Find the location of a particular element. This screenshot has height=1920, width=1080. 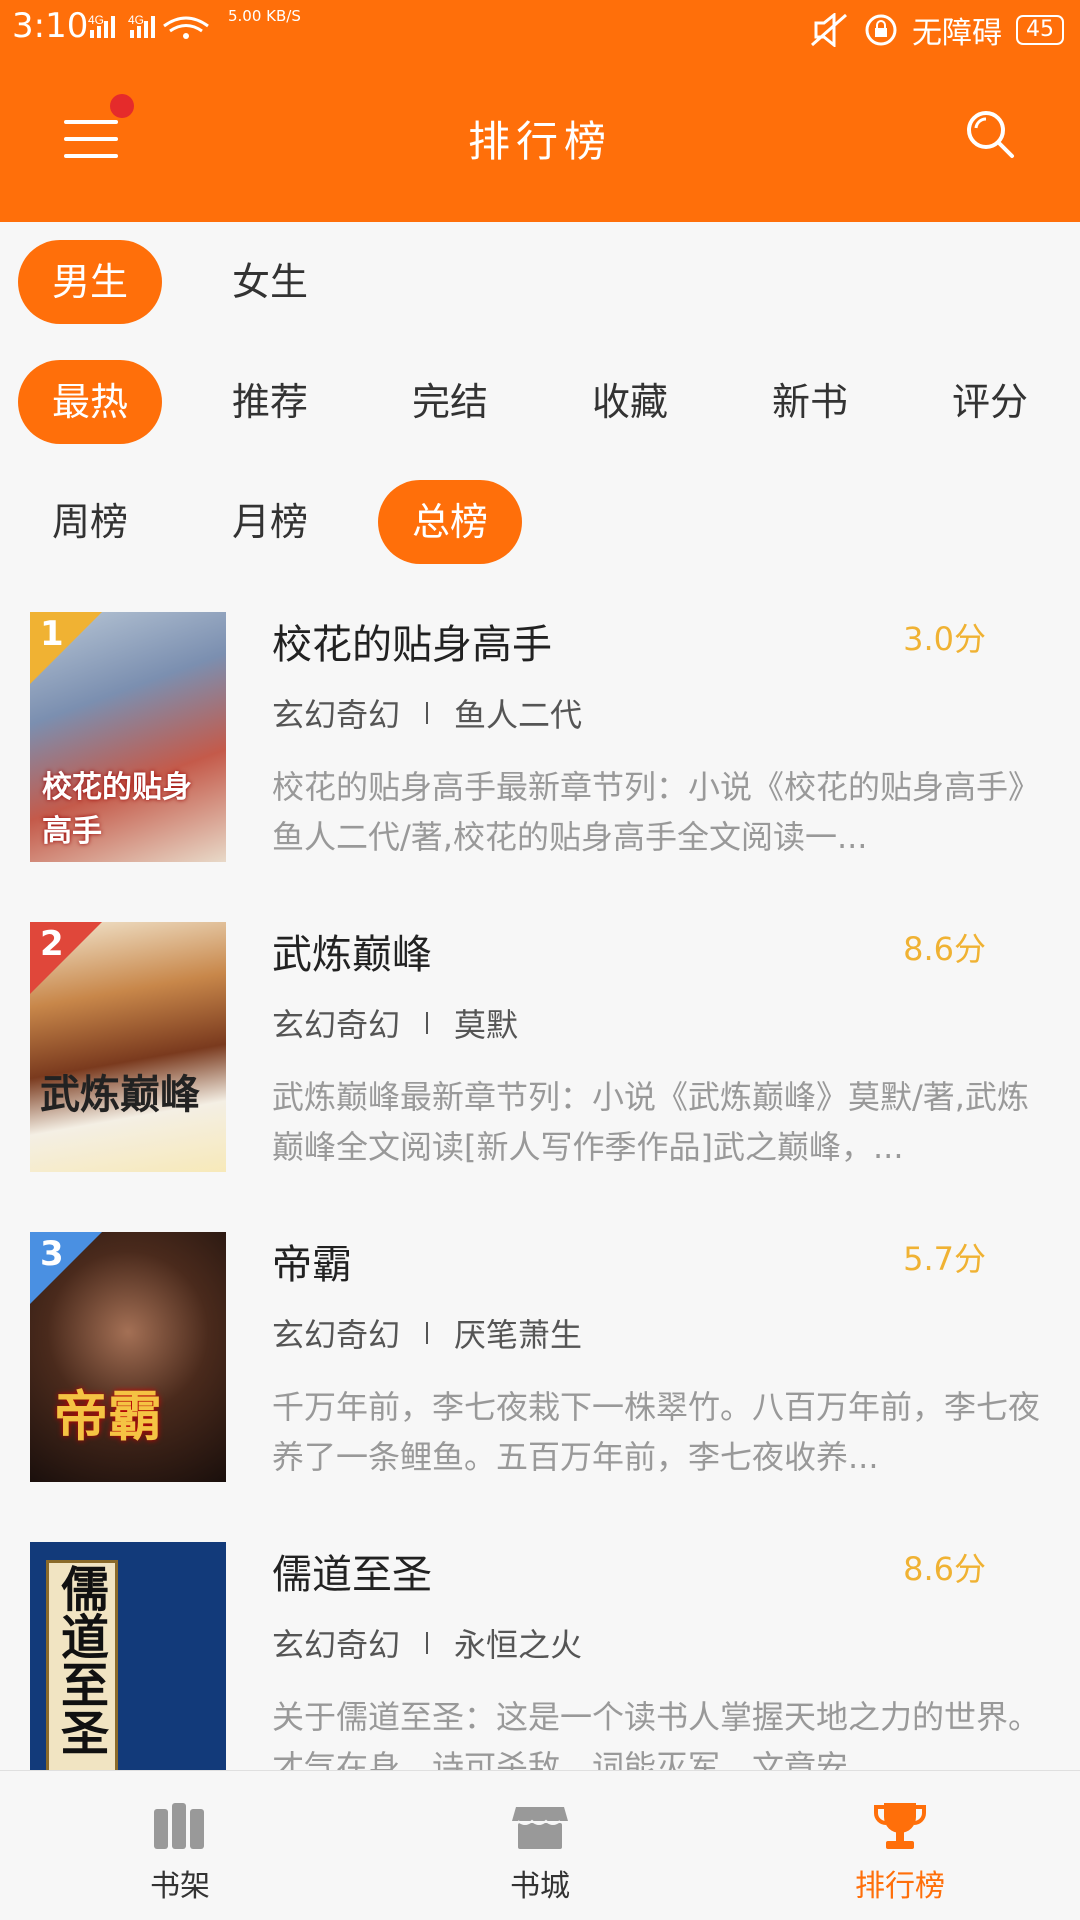

filter-recommend: 推荐 is located at coordinates (270, 402).